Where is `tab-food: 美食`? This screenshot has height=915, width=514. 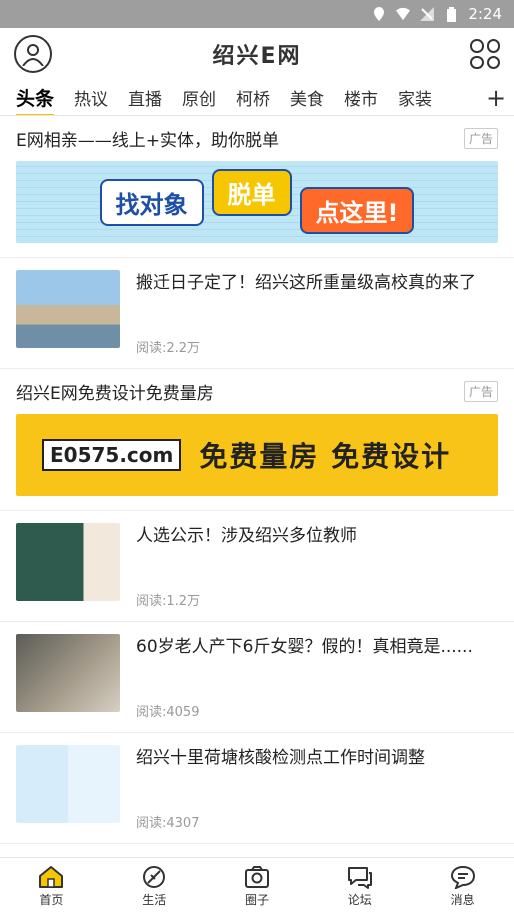
tab-food: 美食 is located at coordinates (307, 97).